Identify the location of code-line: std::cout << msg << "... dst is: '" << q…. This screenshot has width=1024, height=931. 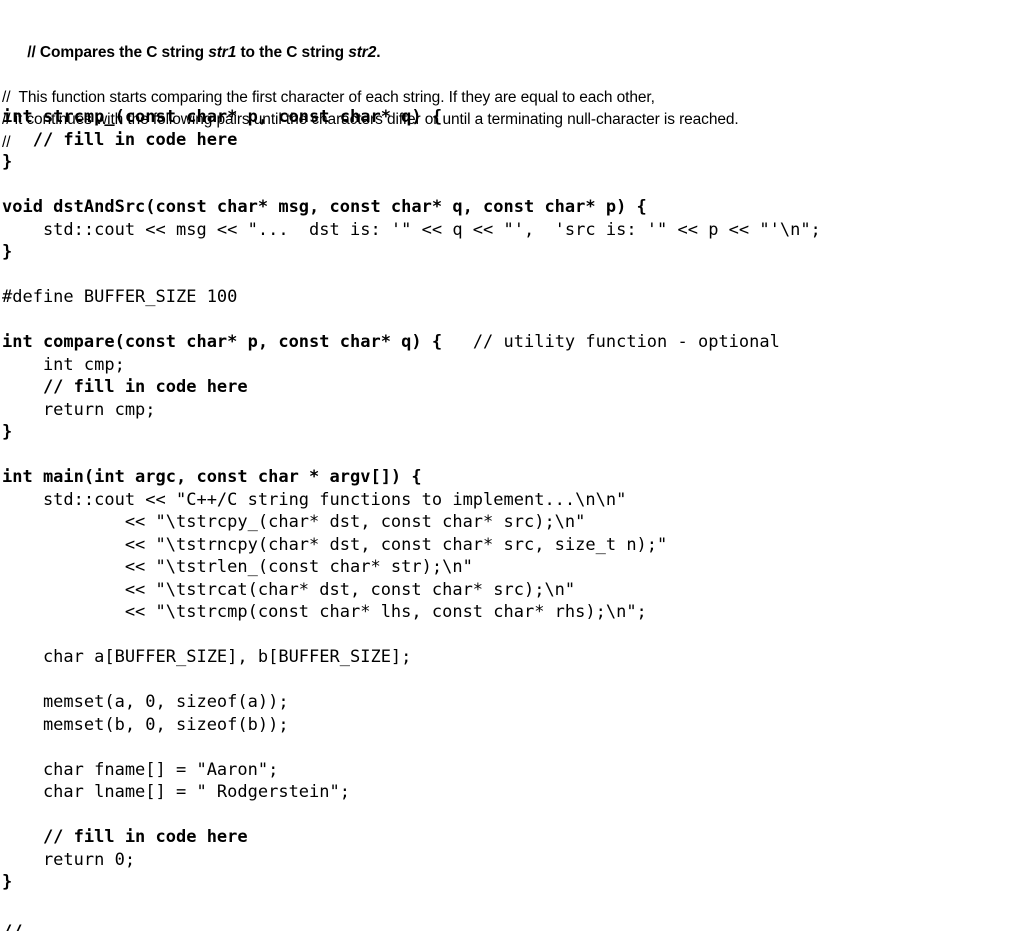
(411, 229).